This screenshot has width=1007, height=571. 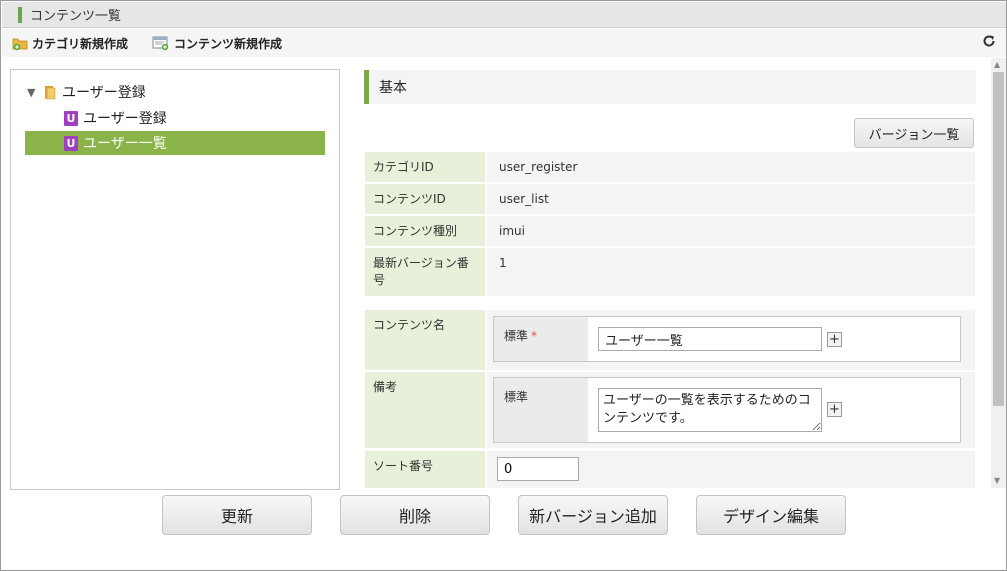 What do you see at coordinates (541, 339) in the screenshot?
I see `locale-label: 標準 *` at bounding box center [541, 339].